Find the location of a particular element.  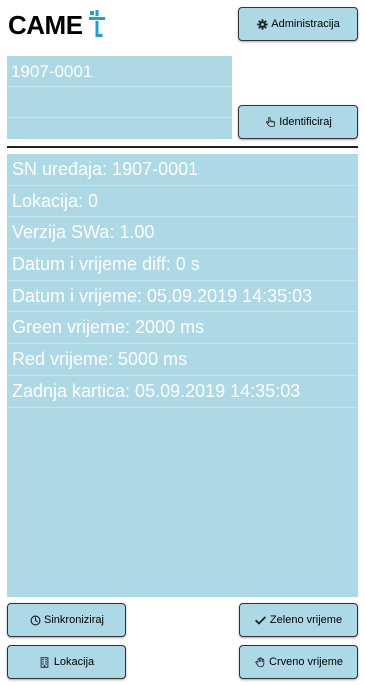

came-logo-mark-icon is located at coordinates (96, 23).